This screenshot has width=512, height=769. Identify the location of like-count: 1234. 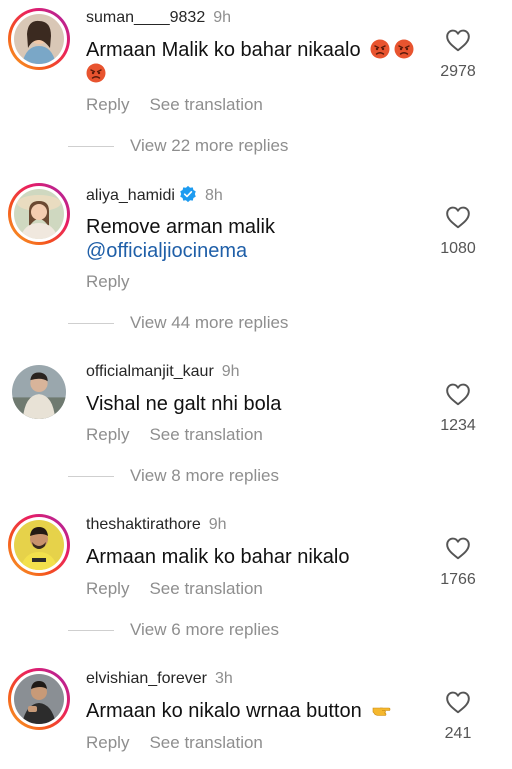
(458, 425).